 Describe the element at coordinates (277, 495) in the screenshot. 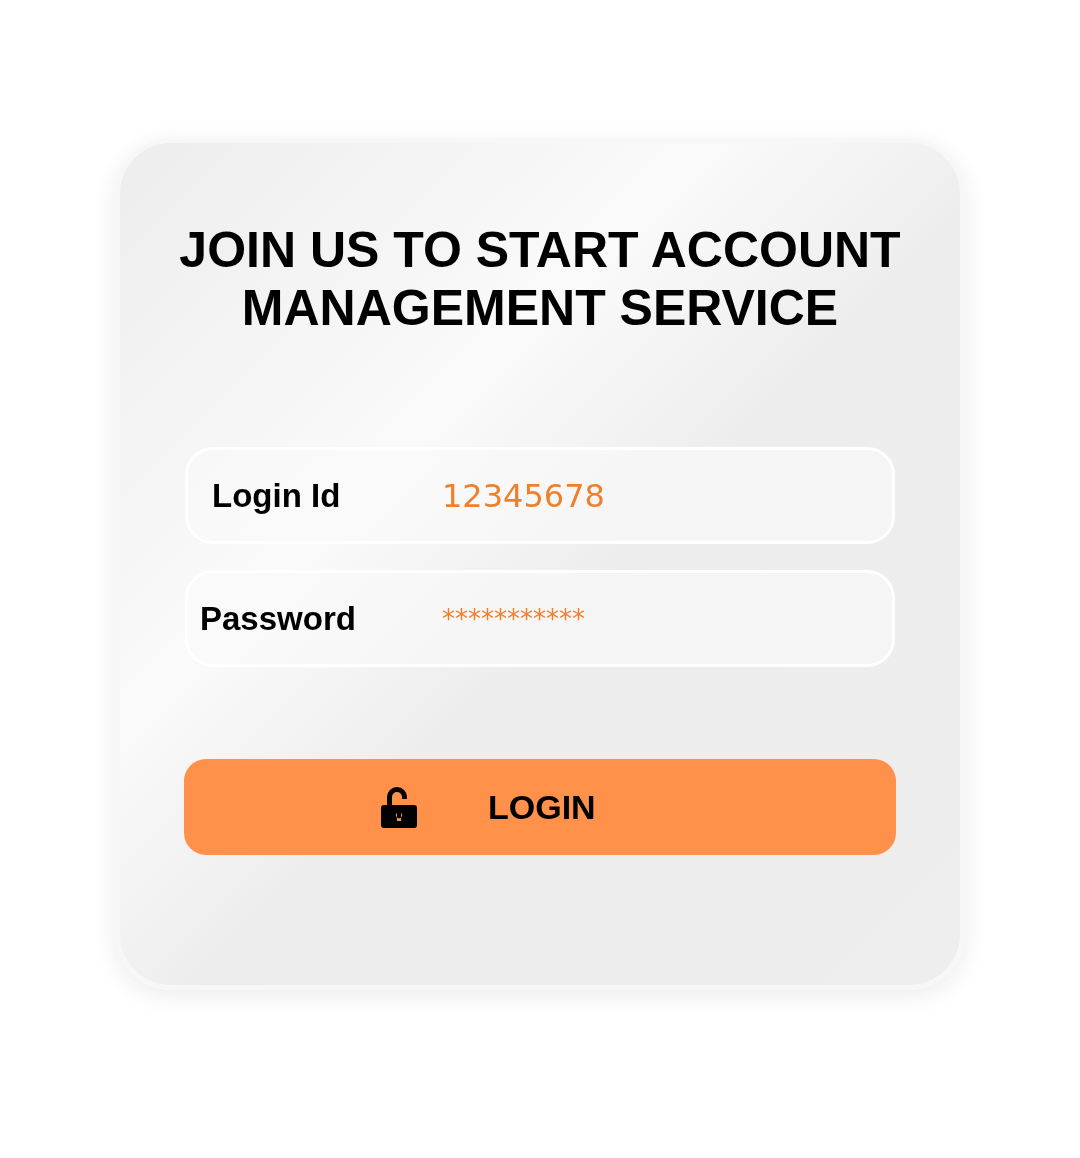

I see `field-label: Login Id` at that location.